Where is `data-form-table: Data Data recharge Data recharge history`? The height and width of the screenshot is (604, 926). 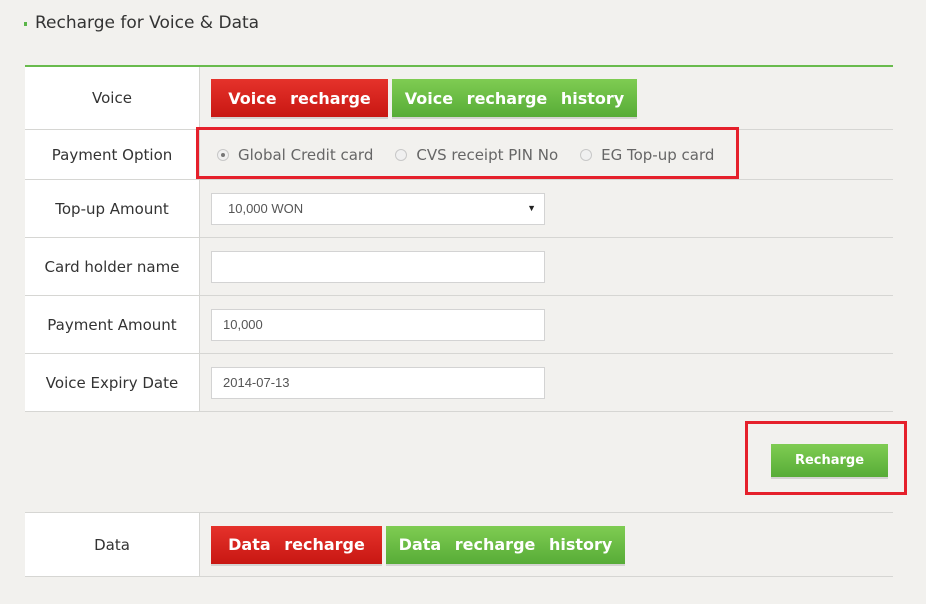 data-form-table: Data Data recharge Data recharge history is located at coordinates (459, 544).